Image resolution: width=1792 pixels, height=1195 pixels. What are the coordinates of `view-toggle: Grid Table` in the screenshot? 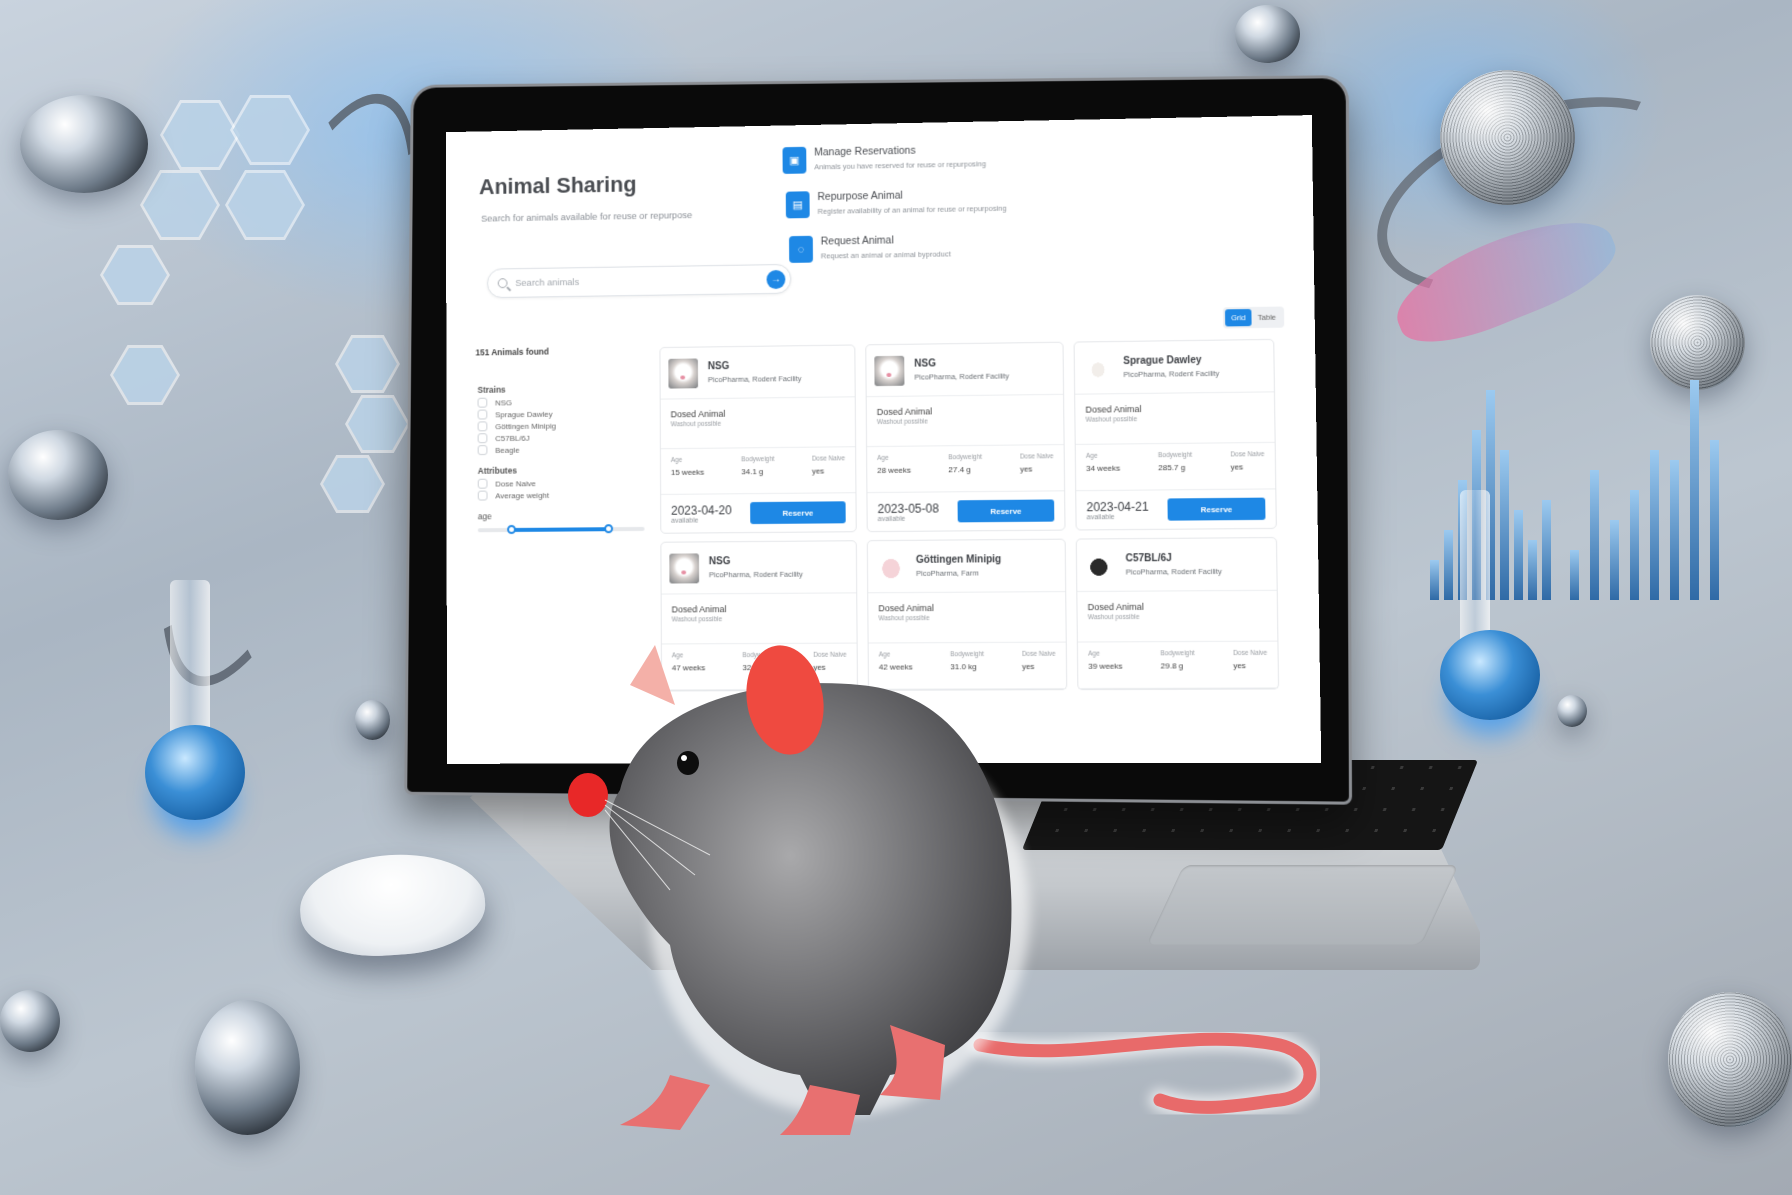 It's located at (1253, 317).